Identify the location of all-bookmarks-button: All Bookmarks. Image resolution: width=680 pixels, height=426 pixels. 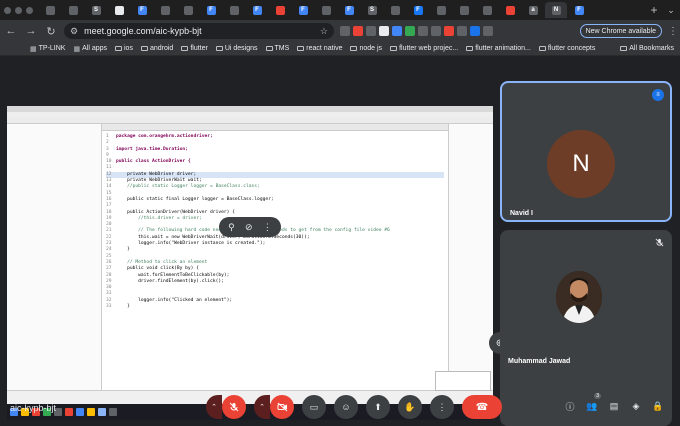
(650, 48).